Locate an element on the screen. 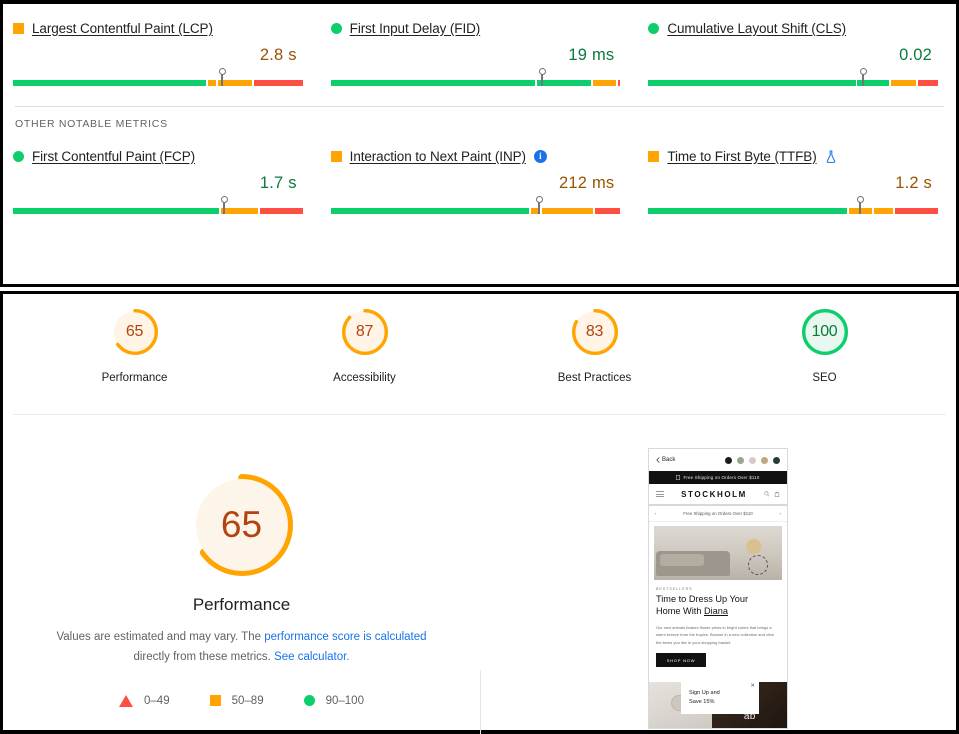 The width and height of the screenshot is (959, 734). metric-title-link: First Contentful Paint (FCP) is located at coordinates (113, 156).